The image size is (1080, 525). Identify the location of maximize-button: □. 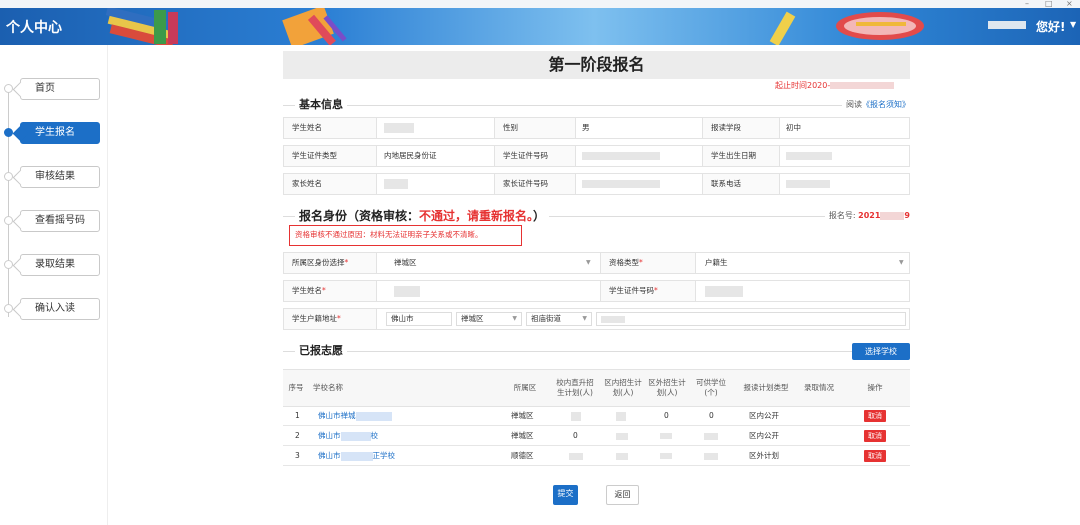
(1049, 4).